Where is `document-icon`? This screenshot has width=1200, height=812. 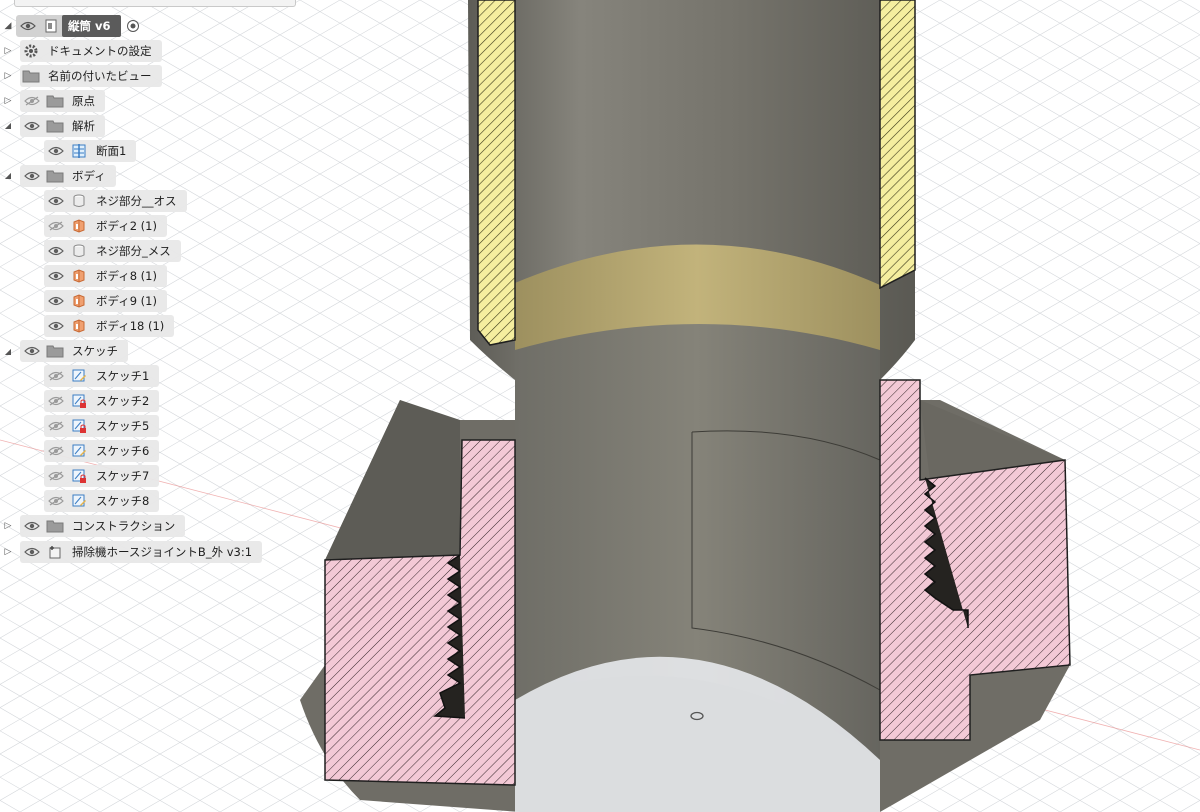
document-icon is located at coordinates (51, 26).